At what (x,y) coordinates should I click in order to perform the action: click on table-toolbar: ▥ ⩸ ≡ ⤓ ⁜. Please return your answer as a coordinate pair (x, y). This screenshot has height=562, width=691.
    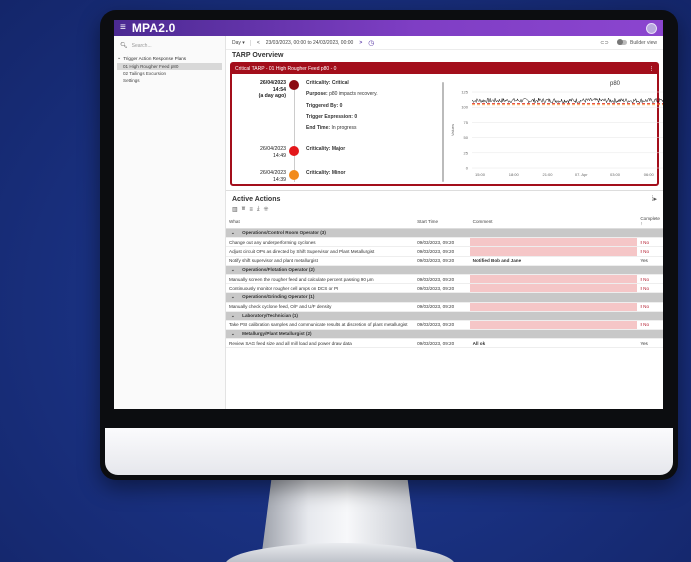
    Looking at the image, I should click on (444, 209).